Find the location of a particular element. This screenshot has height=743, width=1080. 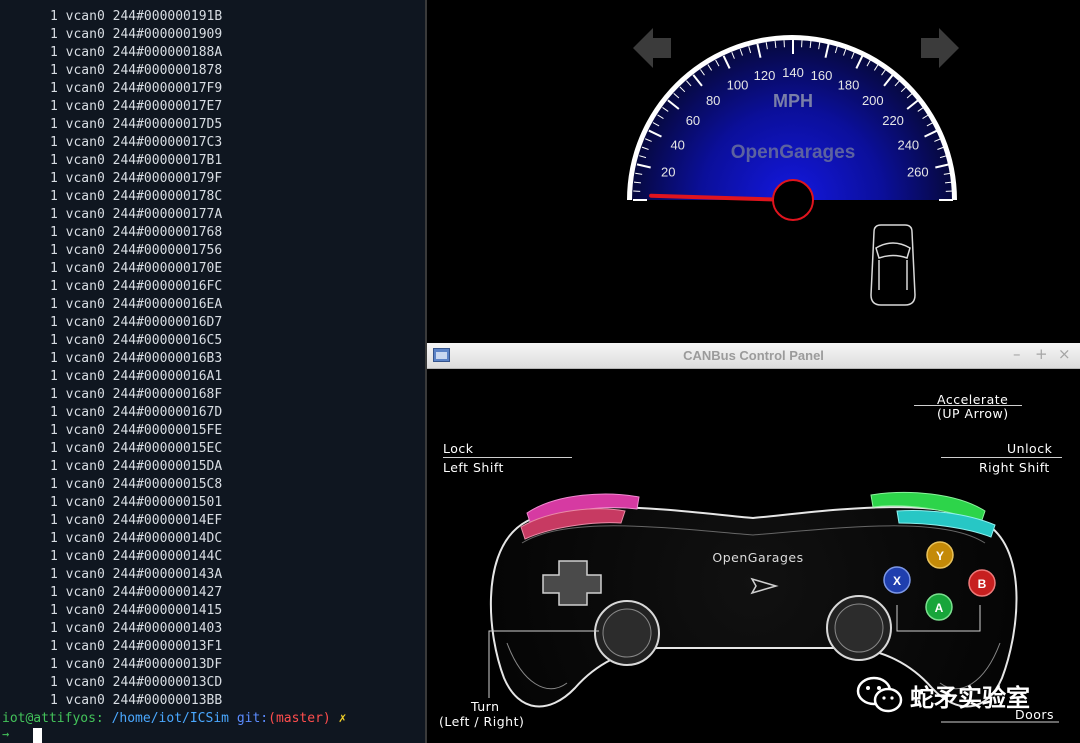

left-arrow-icon is located at coordinates (652, 48).